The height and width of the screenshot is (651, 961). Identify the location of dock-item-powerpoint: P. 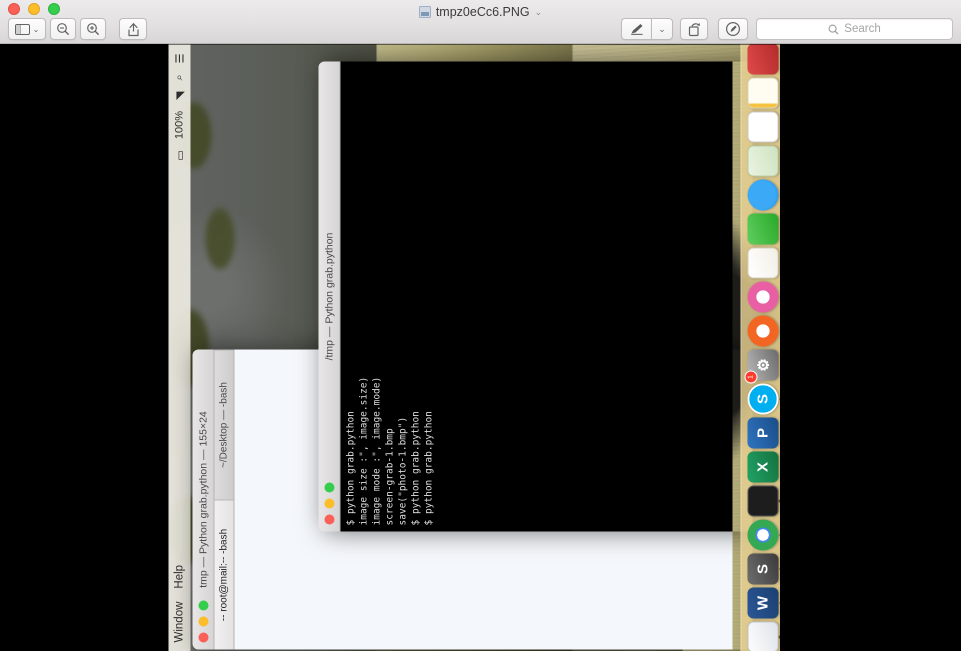
(762, 432).